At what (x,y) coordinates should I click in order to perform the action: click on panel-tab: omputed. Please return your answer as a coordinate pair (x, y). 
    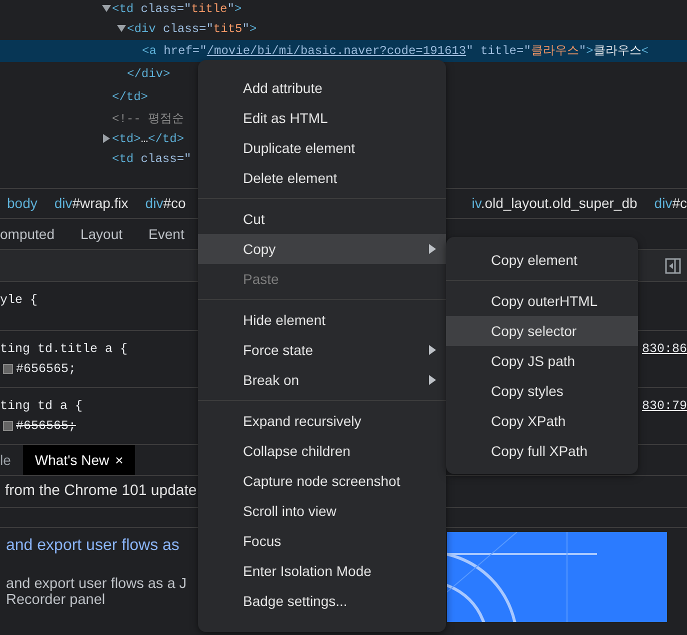
    Looking at the image, I should click on (27, 234).